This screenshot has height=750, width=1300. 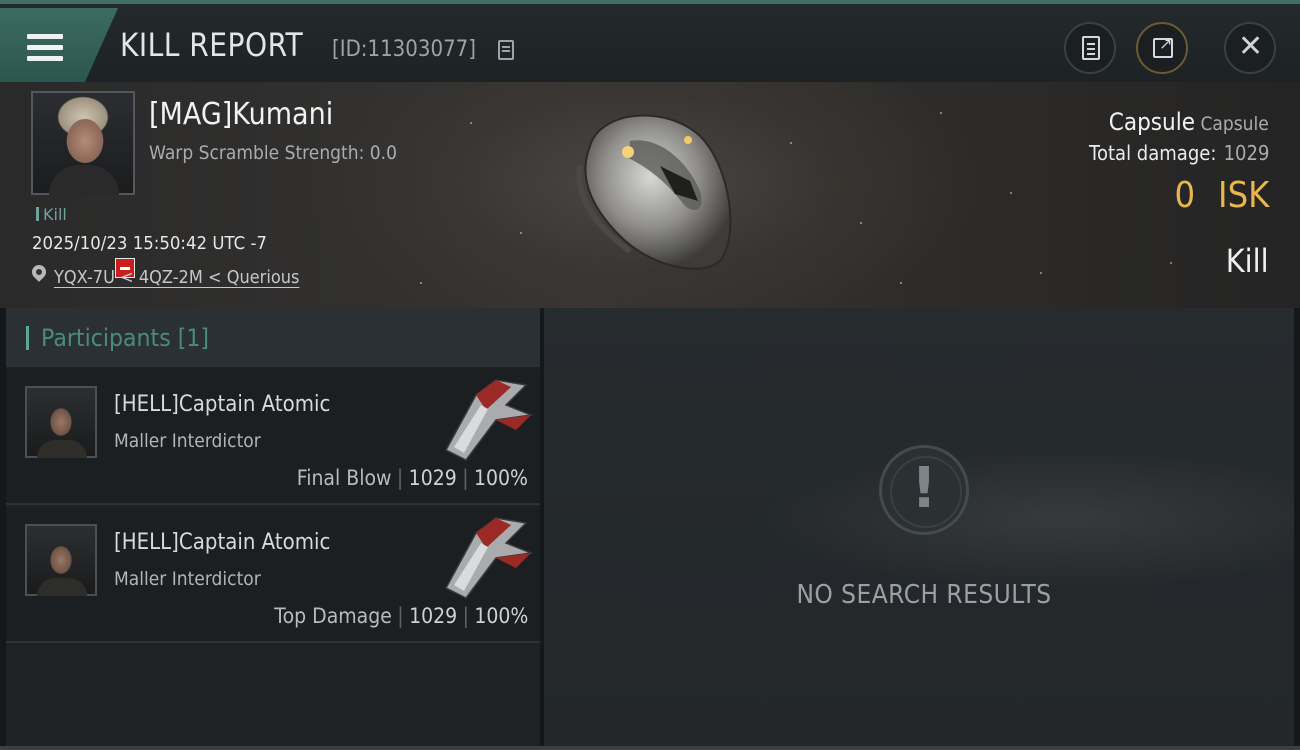 I want to click on location-link: YQX-7U < 4QZ-2M < Querious, so click(x=176, y=277).